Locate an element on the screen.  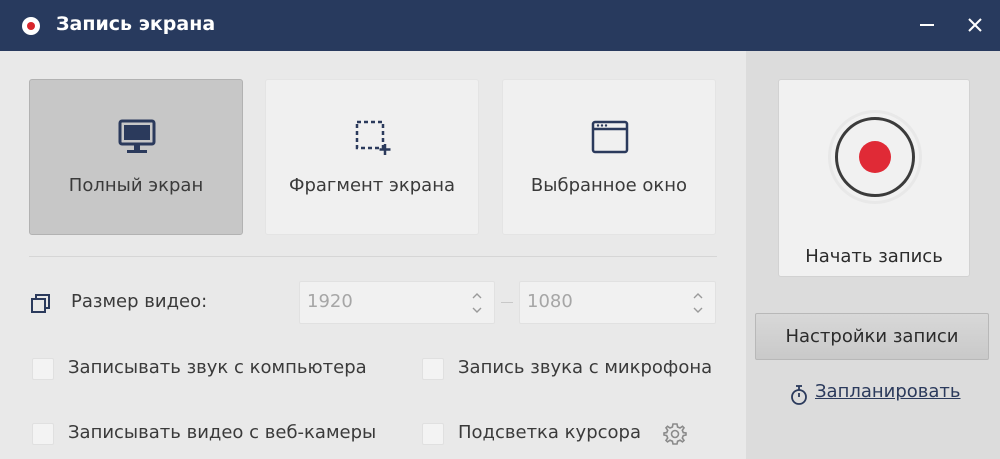
video-width-stepper is located at coordinates (397, 302).